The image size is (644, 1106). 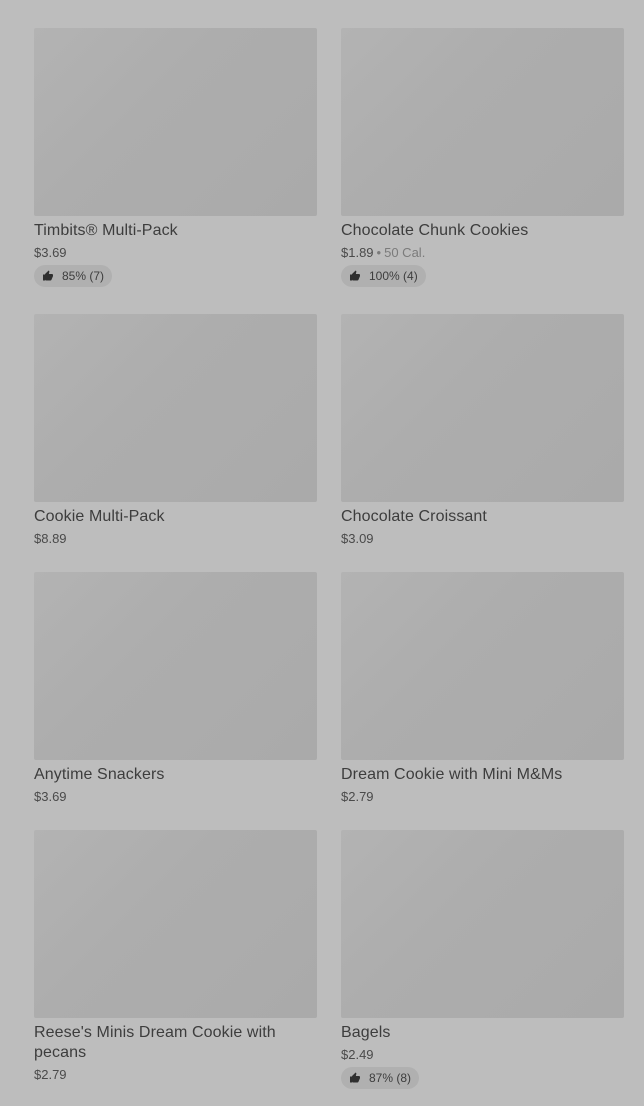 I want to click on product-card-dream-cookie-mini-mms: Dream Cookie with Mini M&Ms $2.79, so click(x=482, y=701).